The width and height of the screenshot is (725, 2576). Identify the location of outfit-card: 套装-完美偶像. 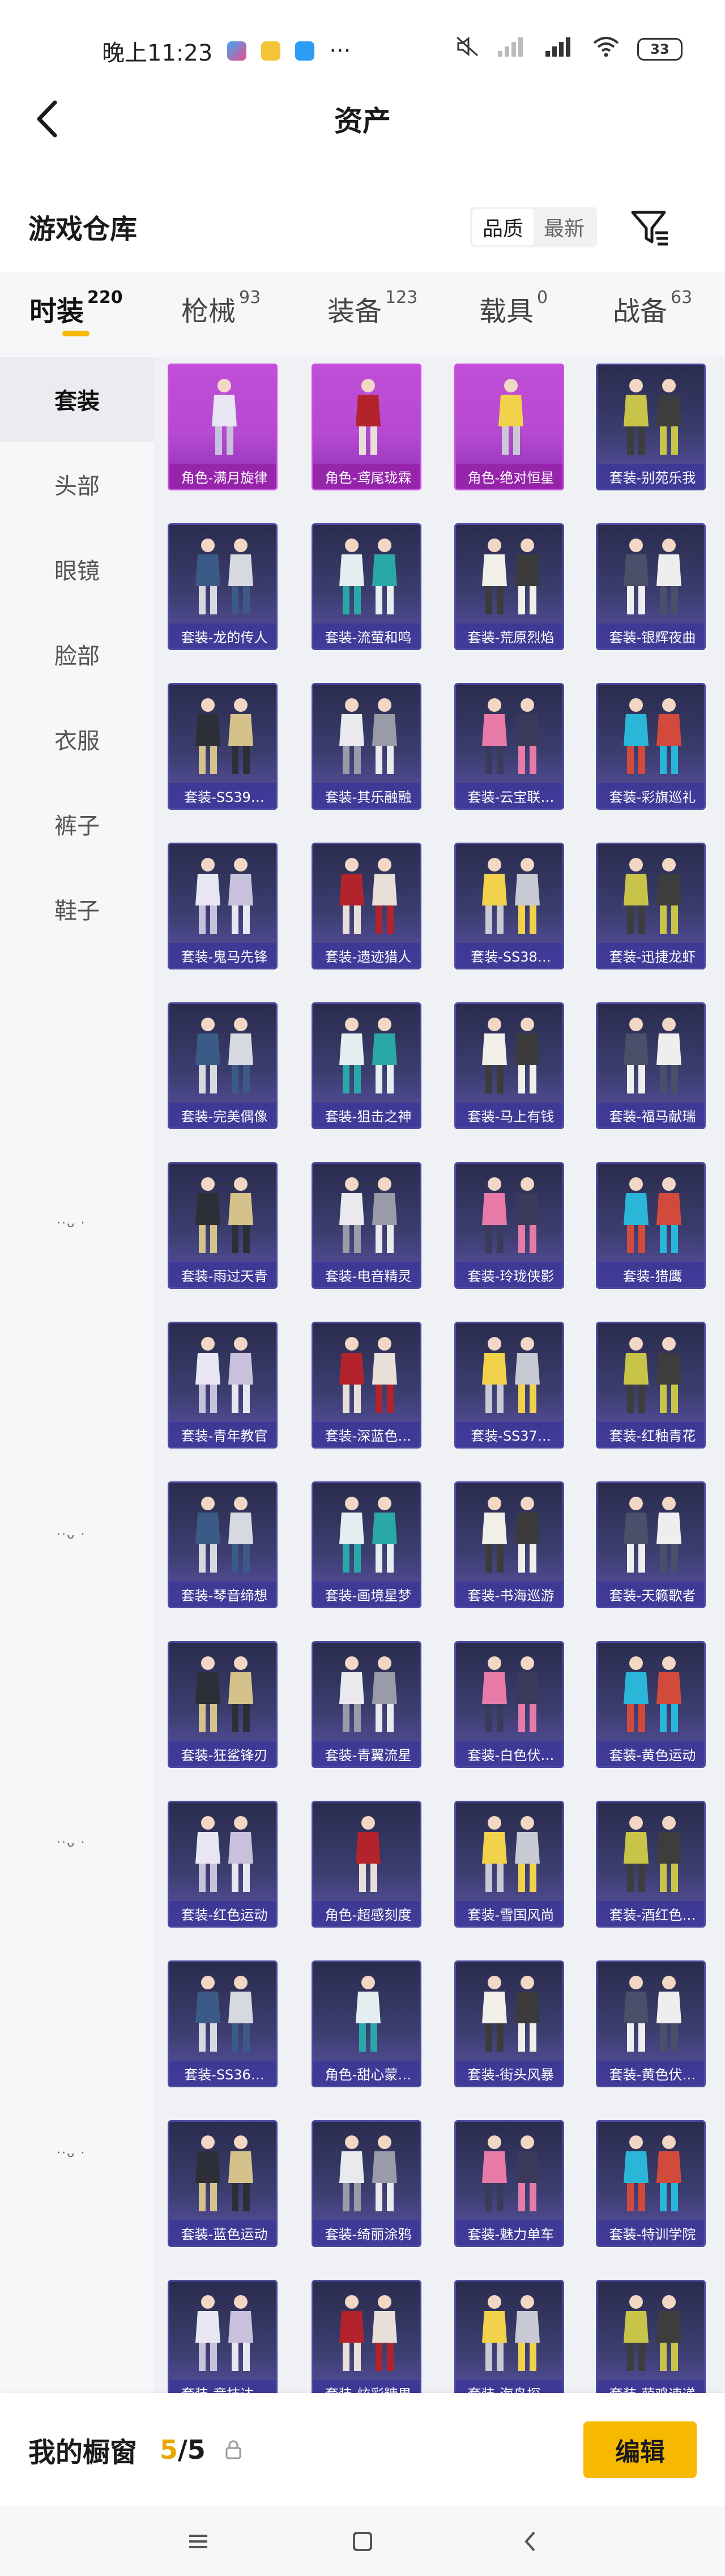
(223, 1065).